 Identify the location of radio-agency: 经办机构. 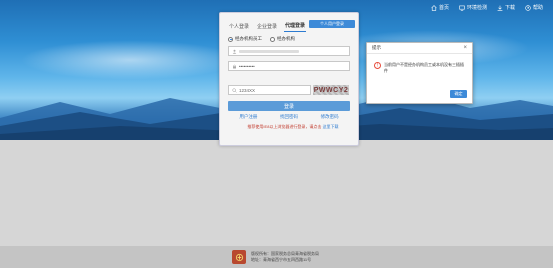
(282, 39).